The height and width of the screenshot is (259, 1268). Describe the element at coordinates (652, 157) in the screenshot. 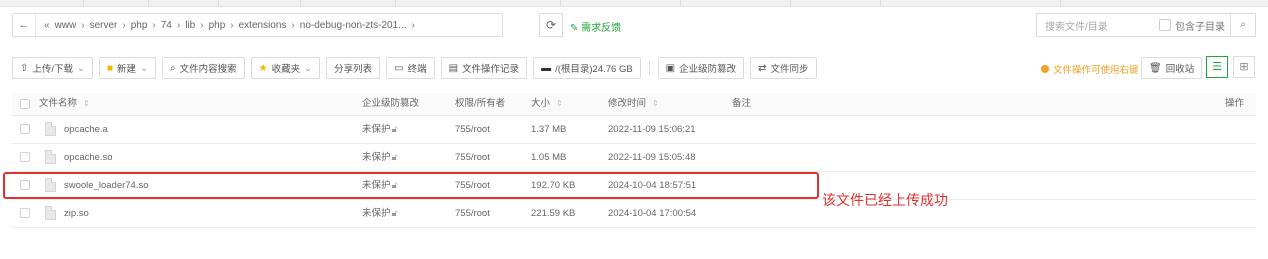

I see `modified-time: 2022-11-09 15:05:48` at that location.